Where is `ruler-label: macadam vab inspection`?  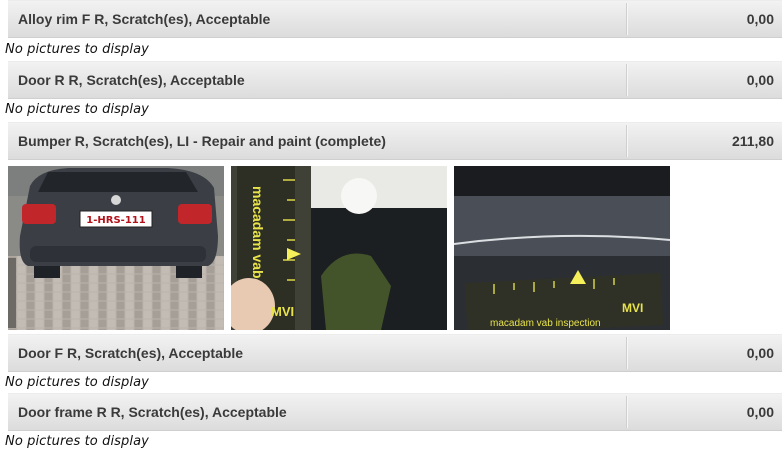 ruler-label: macadam vab inspection is located at coordinates (545, 323).